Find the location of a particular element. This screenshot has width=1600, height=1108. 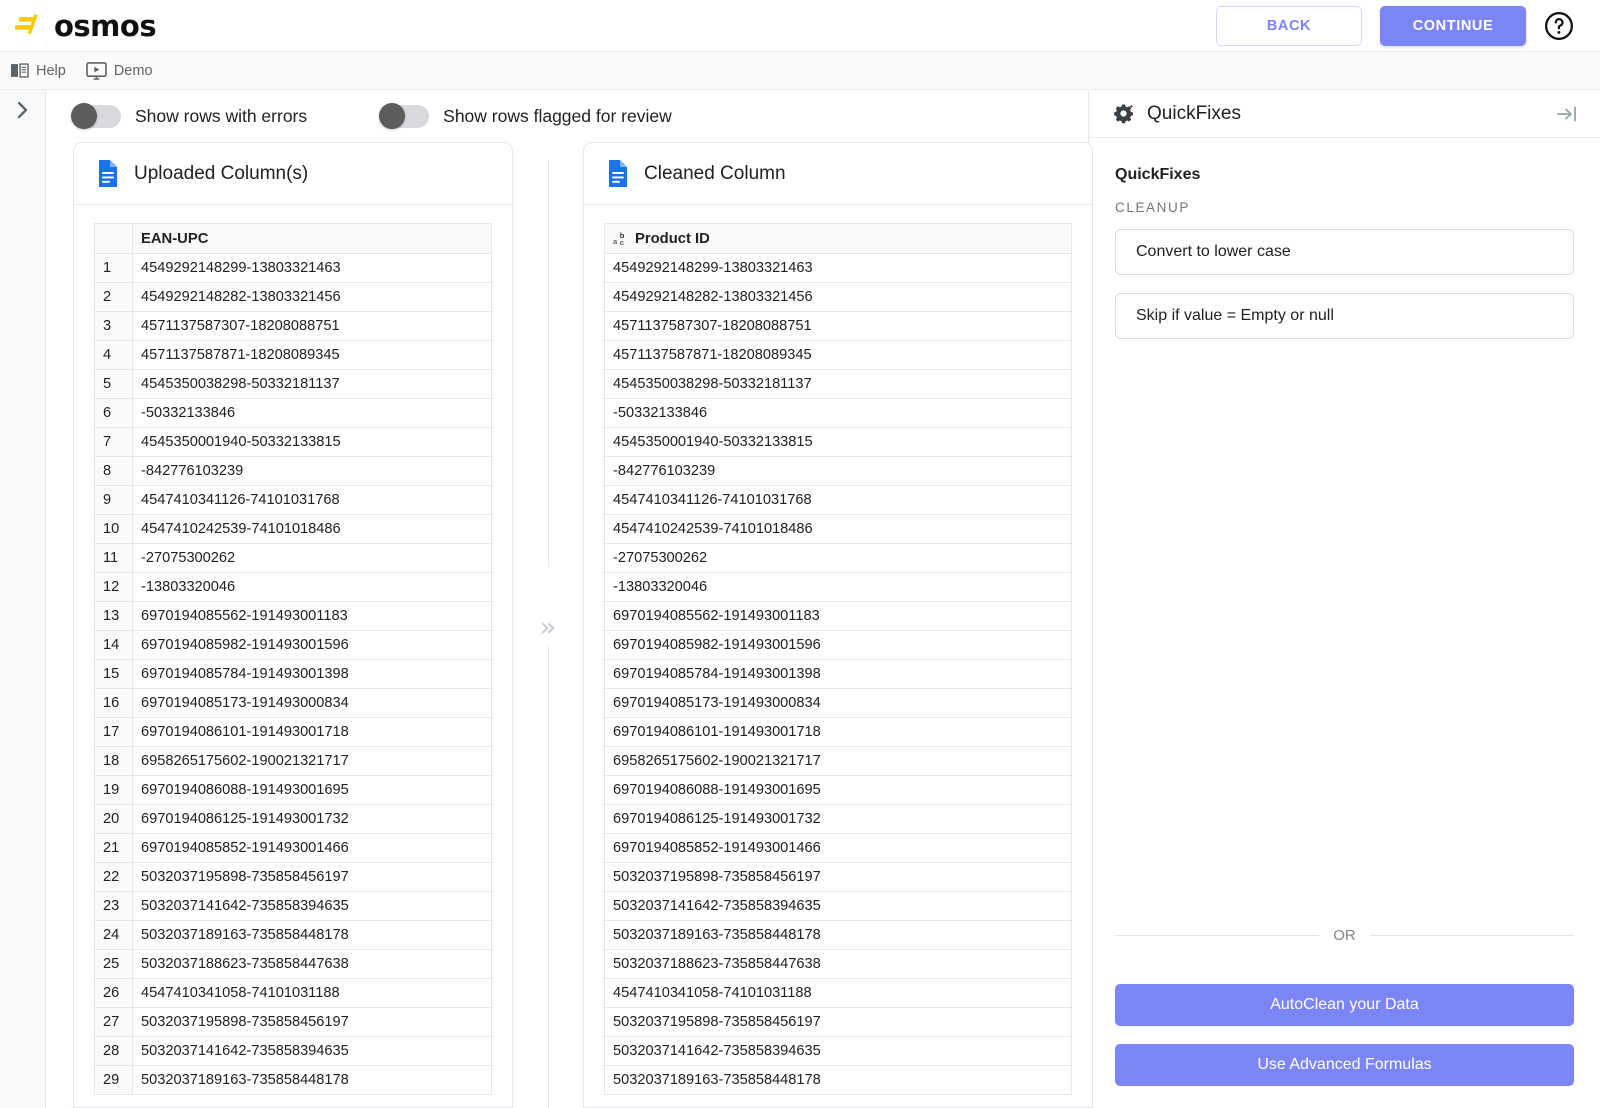

continue-button: CONTINUE is located at coordinates (1453, 25).